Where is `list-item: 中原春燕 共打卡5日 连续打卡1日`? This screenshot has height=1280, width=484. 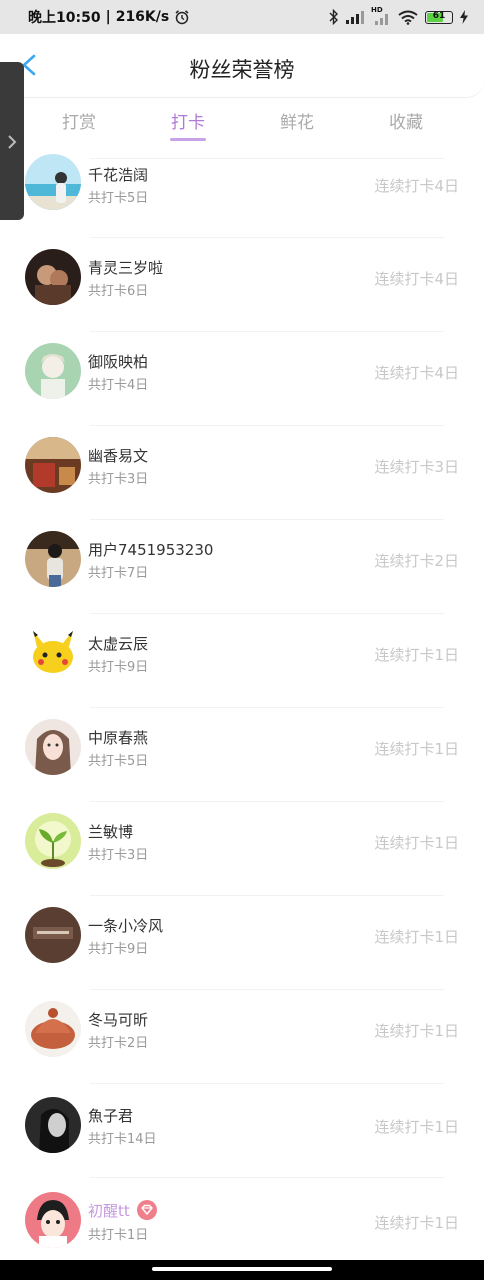
list-item: 中原春燕 共打卡5日 连续打卡1日 is located at coordinates (242, 754).